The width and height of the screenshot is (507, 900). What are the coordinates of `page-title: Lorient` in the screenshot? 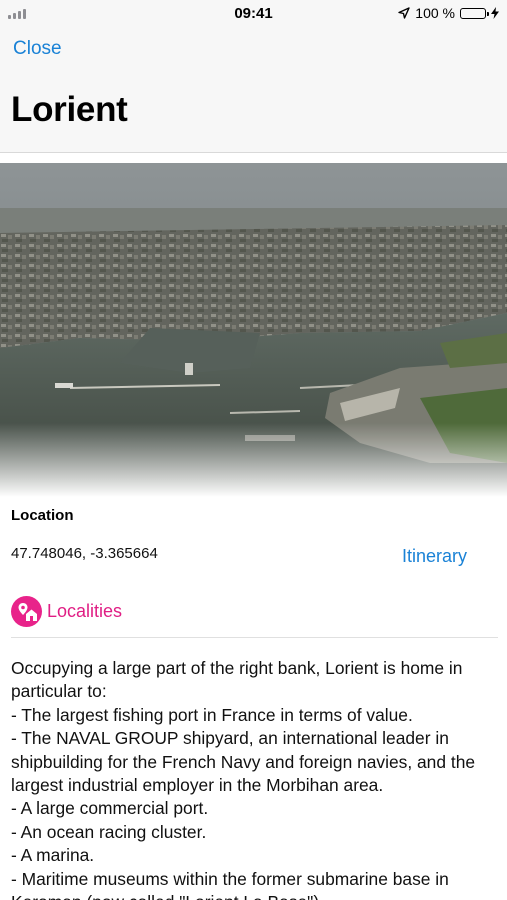 It's located at (69, 109).